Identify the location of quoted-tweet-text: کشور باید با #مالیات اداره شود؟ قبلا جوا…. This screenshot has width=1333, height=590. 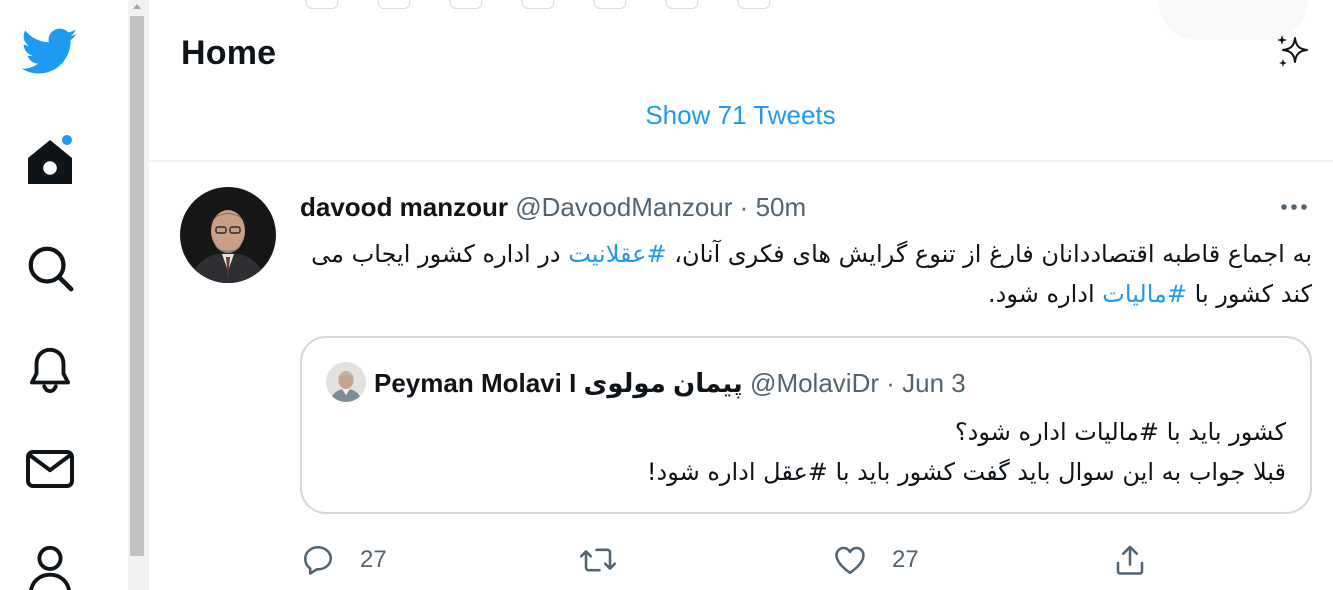
(806, 452).